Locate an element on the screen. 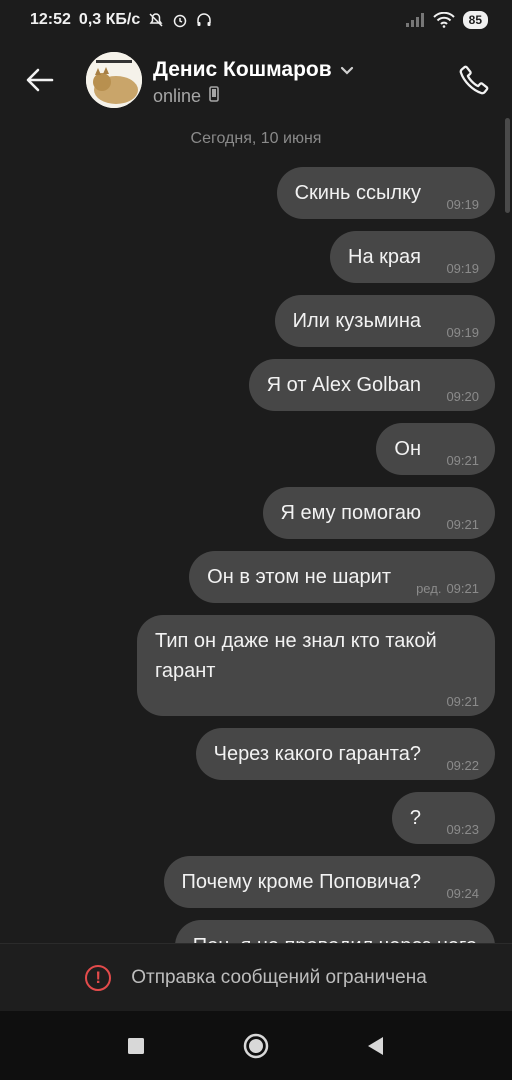 The height and width of the screenshot is (1080, 512). contact-status-text: online is located at coordinates (177, 96).